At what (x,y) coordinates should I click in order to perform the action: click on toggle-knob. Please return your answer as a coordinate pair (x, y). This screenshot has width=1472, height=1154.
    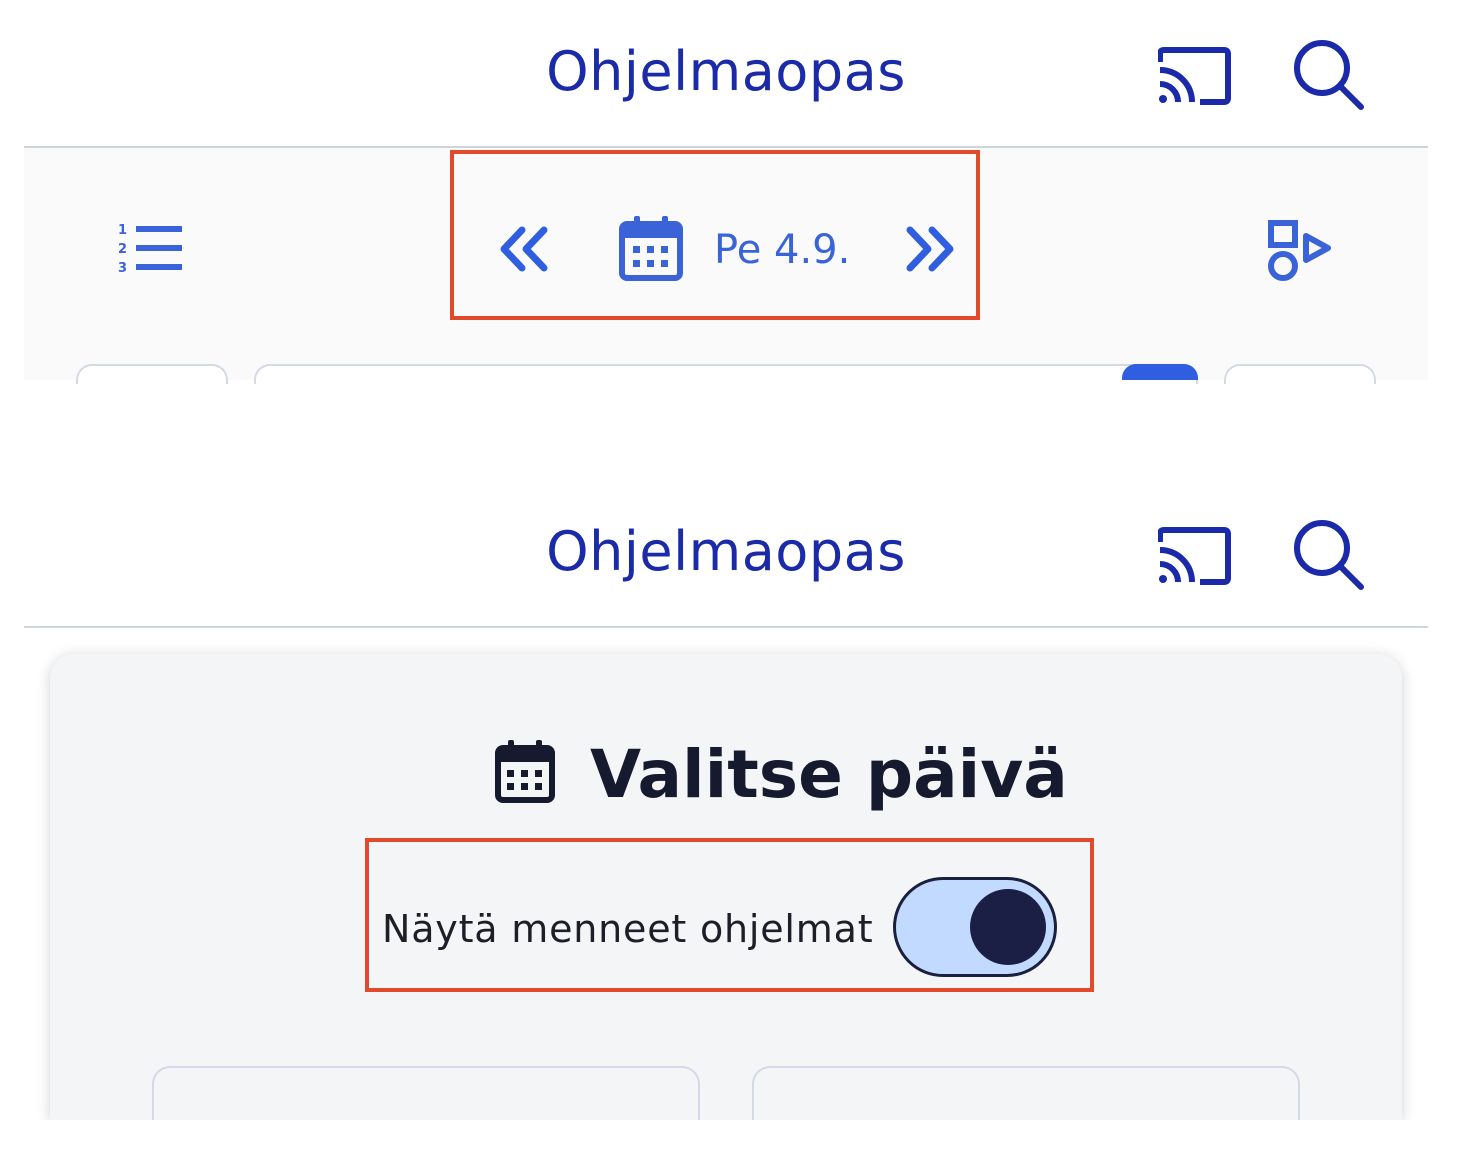
    Looking at the image, I should click on (1008, 927).